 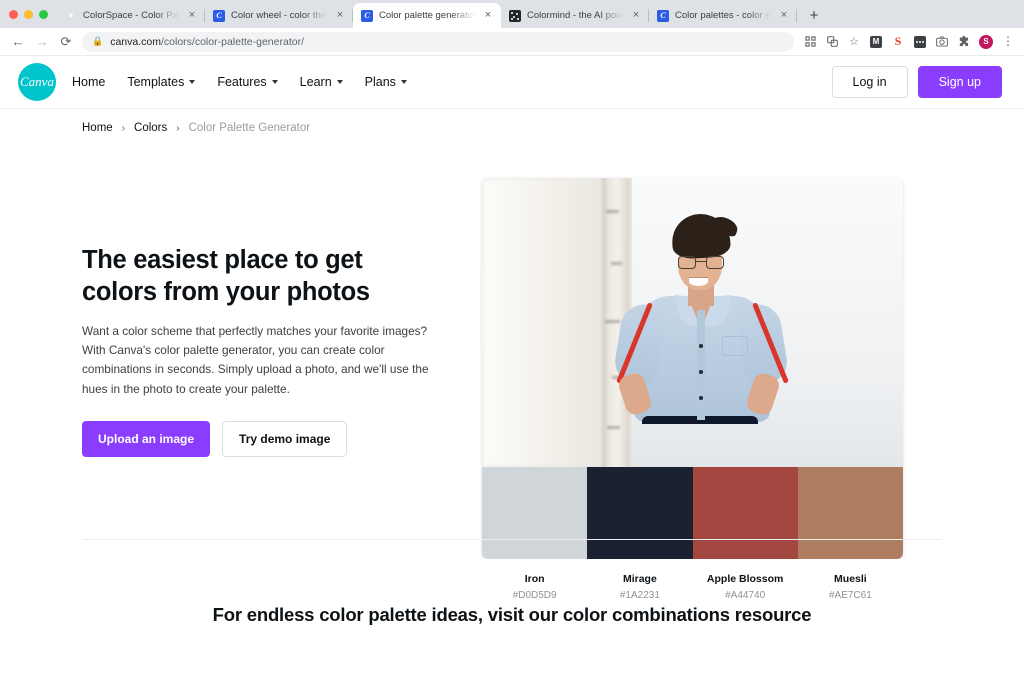 I want to click on url-domain: canva.com, so click(x=135, y=41).